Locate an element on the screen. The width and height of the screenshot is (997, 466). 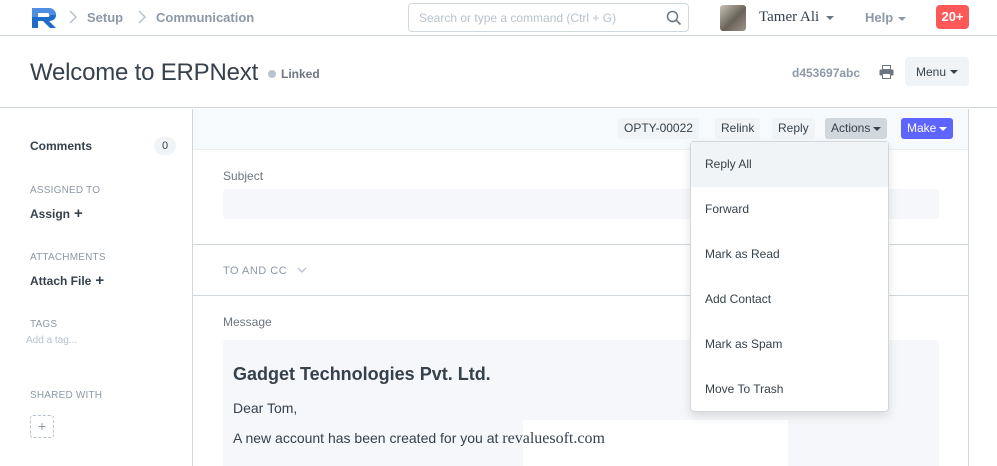
attachments-label: ATTACHMENTS is located at coordinates (68, 257).